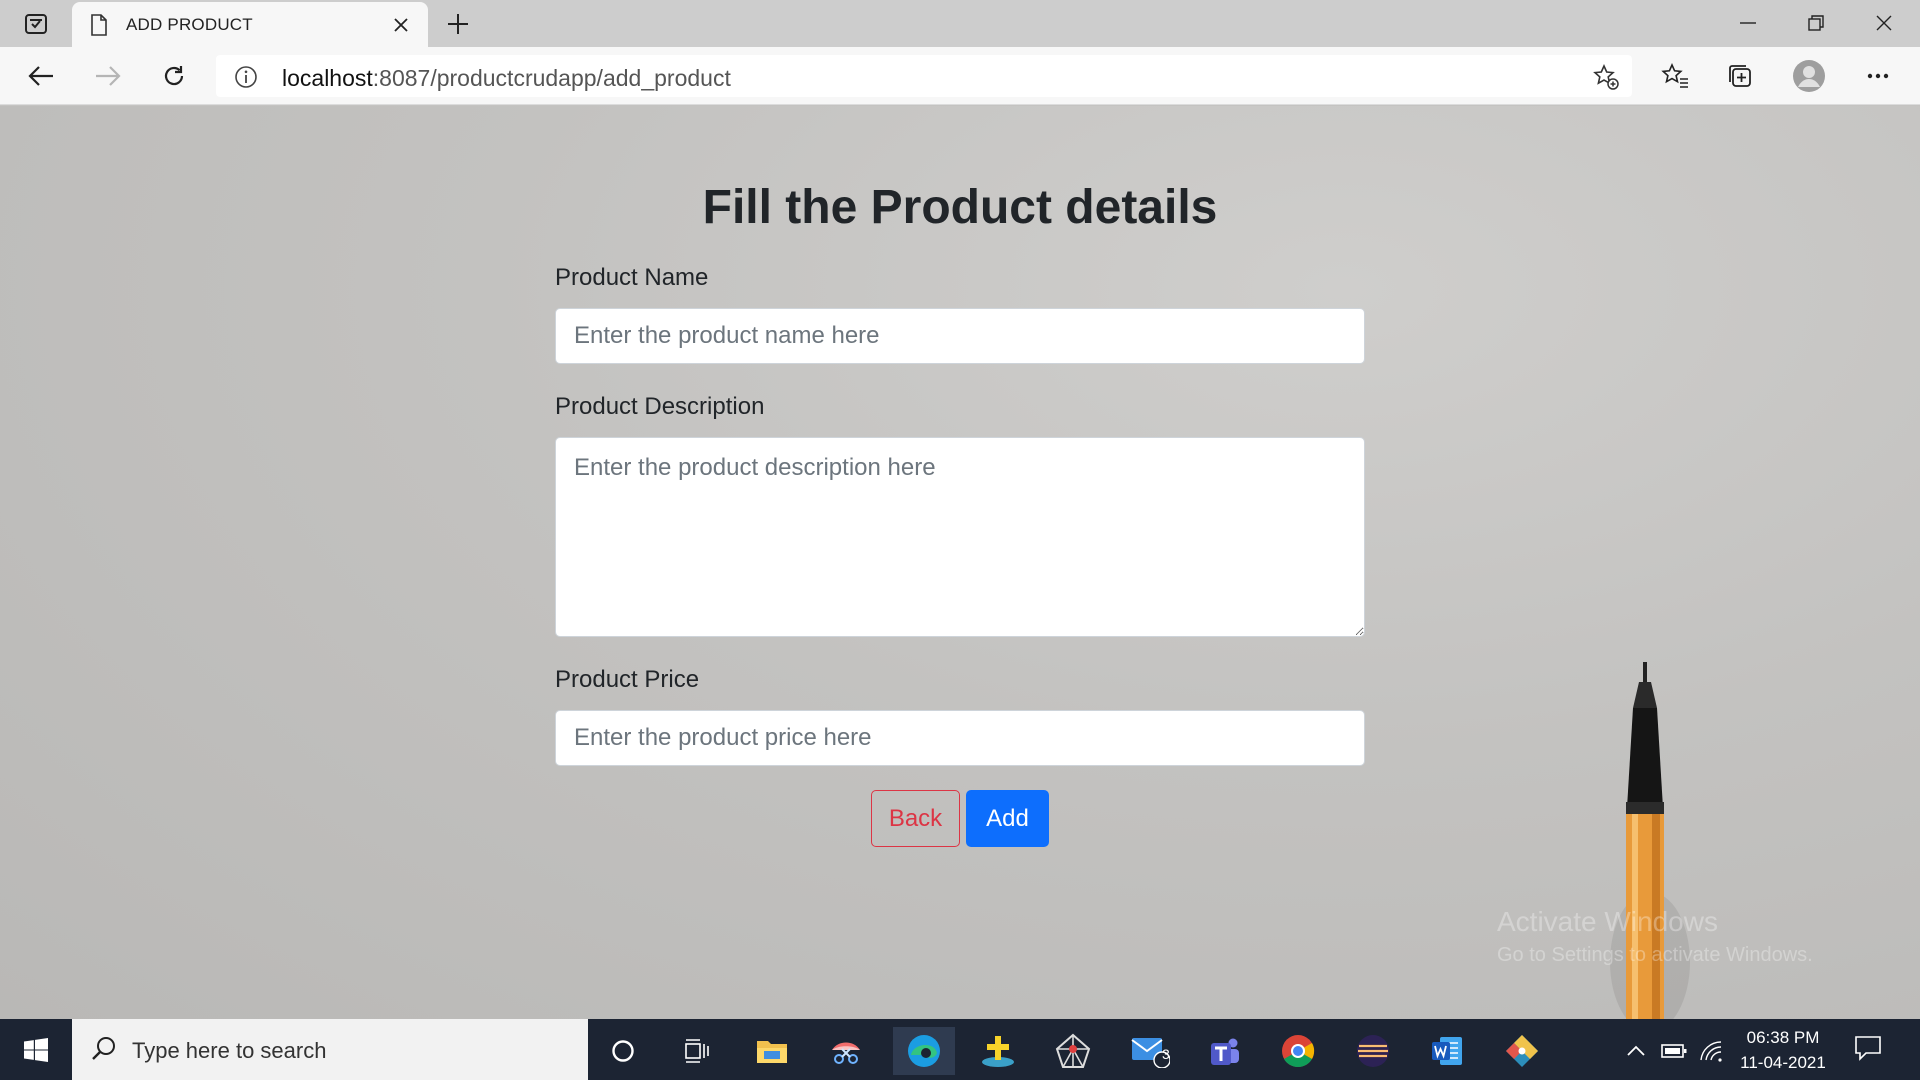 This screenshot has width=1920, height=1080. Describe the element at coordinates (1298, 1051) in the screenshot. I see `chrome-icon` at that location.